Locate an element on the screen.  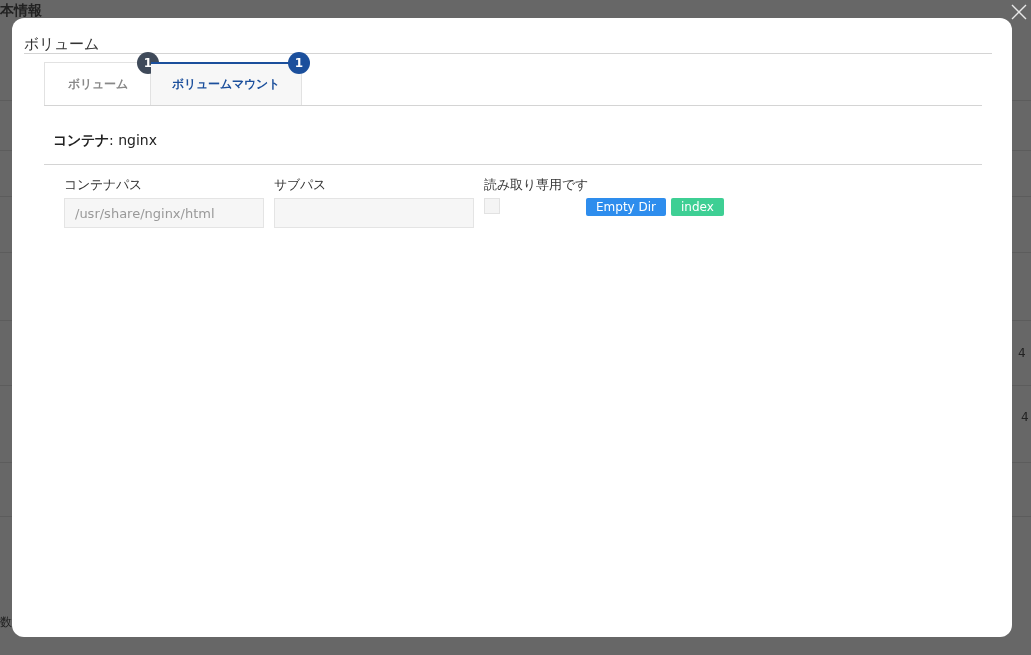
container-heading: コンテナ: nginx is located at coordinates (105, 140).